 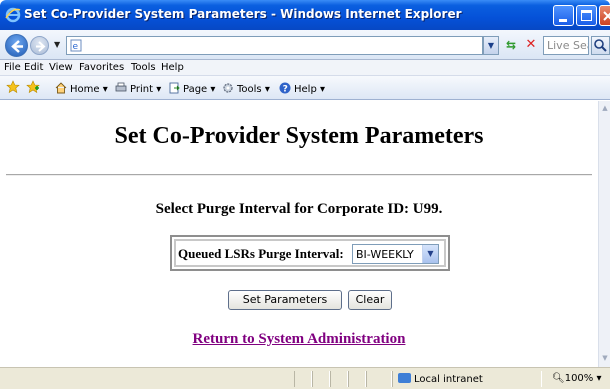 What do you see at coordinates (448, 379) in the screenshot?
I see `zone-label: Local intranet` at bounding box center [448, 379].